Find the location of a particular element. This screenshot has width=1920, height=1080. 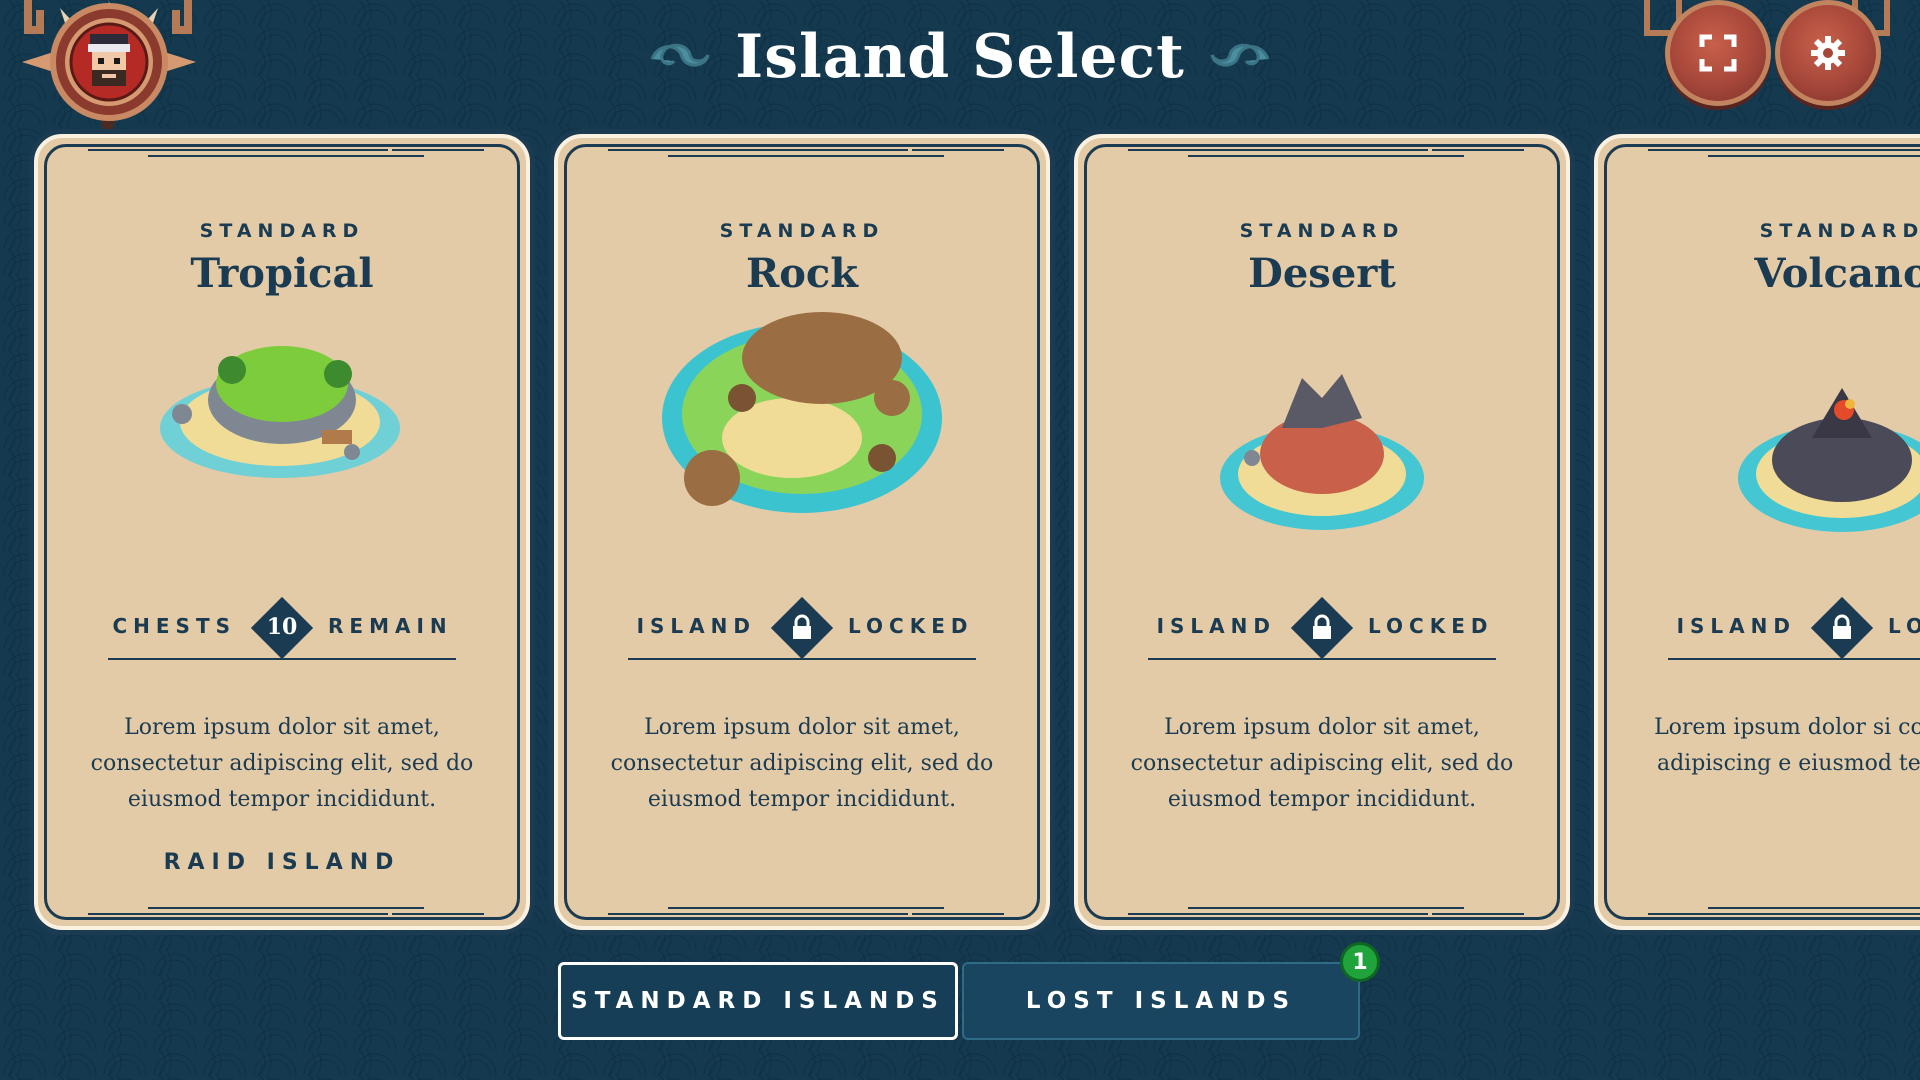

gear-icon is located at coordinates (1828, 53).